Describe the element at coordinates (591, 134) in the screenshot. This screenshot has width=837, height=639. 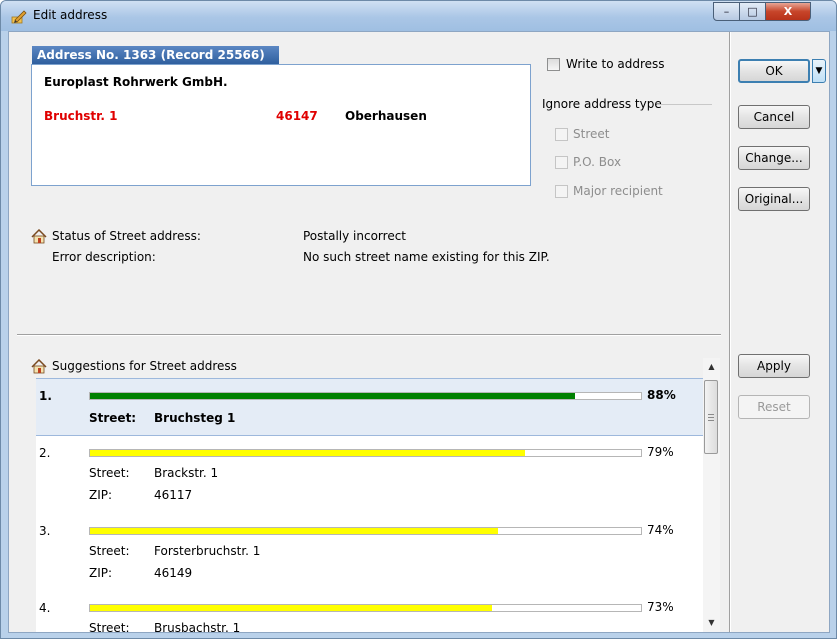
I see `ignore-street-label: Street` at that location.